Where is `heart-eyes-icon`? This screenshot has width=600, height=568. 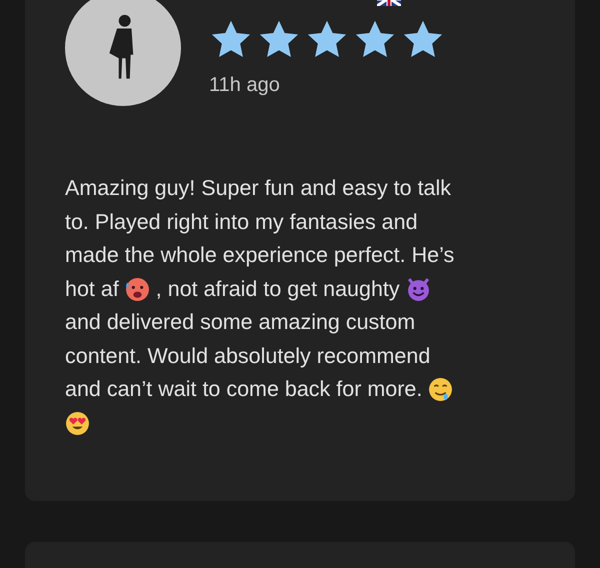 heart-eyes-icon is located at coordinates (77, 423).